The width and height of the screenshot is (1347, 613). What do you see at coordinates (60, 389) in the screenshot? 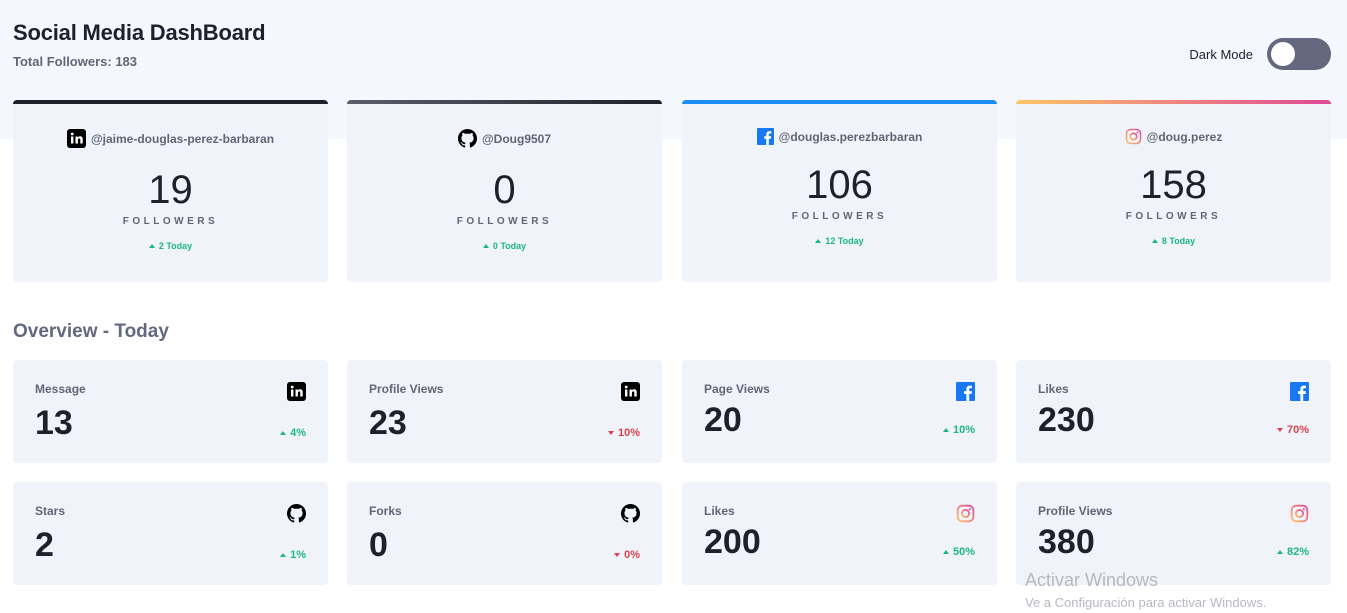
I see `overview-label: Message` at bounding box center [60, 389].